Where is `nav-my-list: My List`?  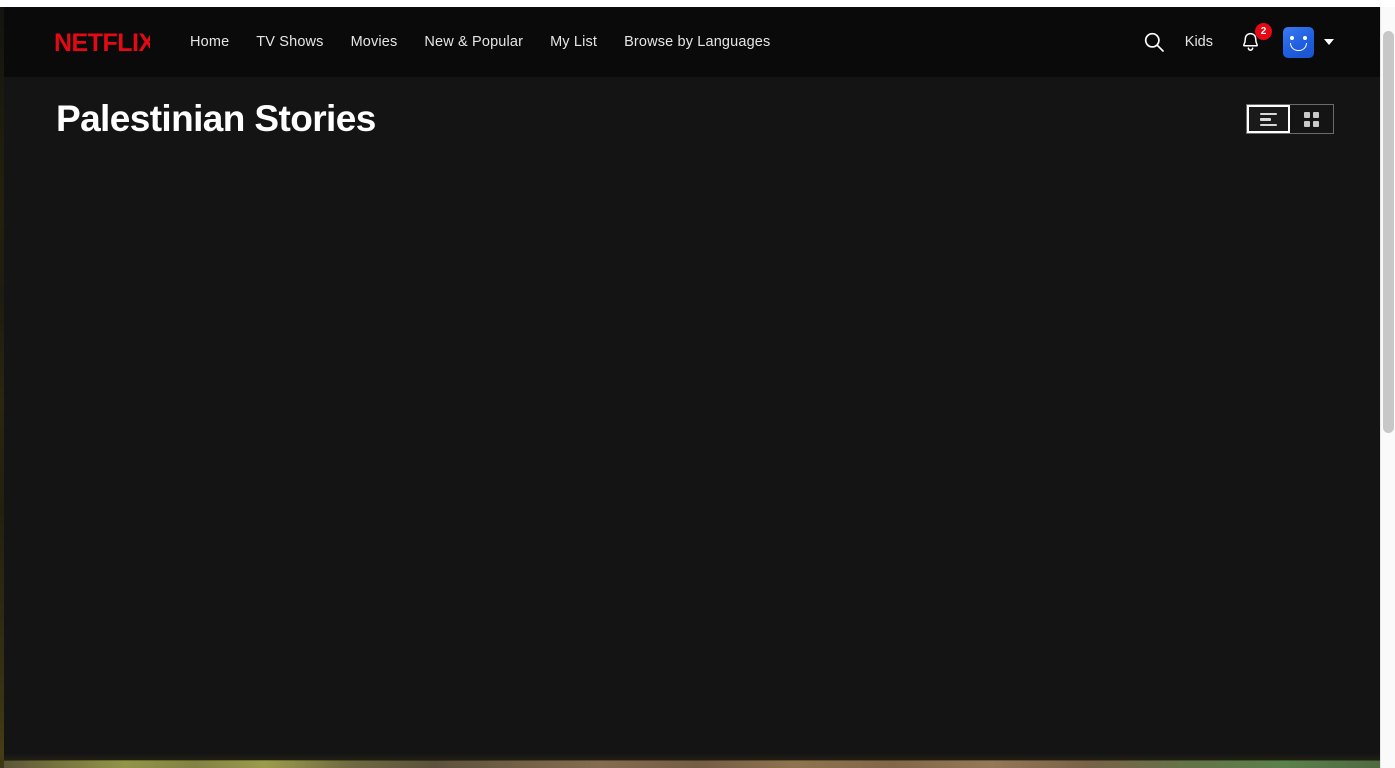
nav-my-list: My List is located at coordinates (573, 42).